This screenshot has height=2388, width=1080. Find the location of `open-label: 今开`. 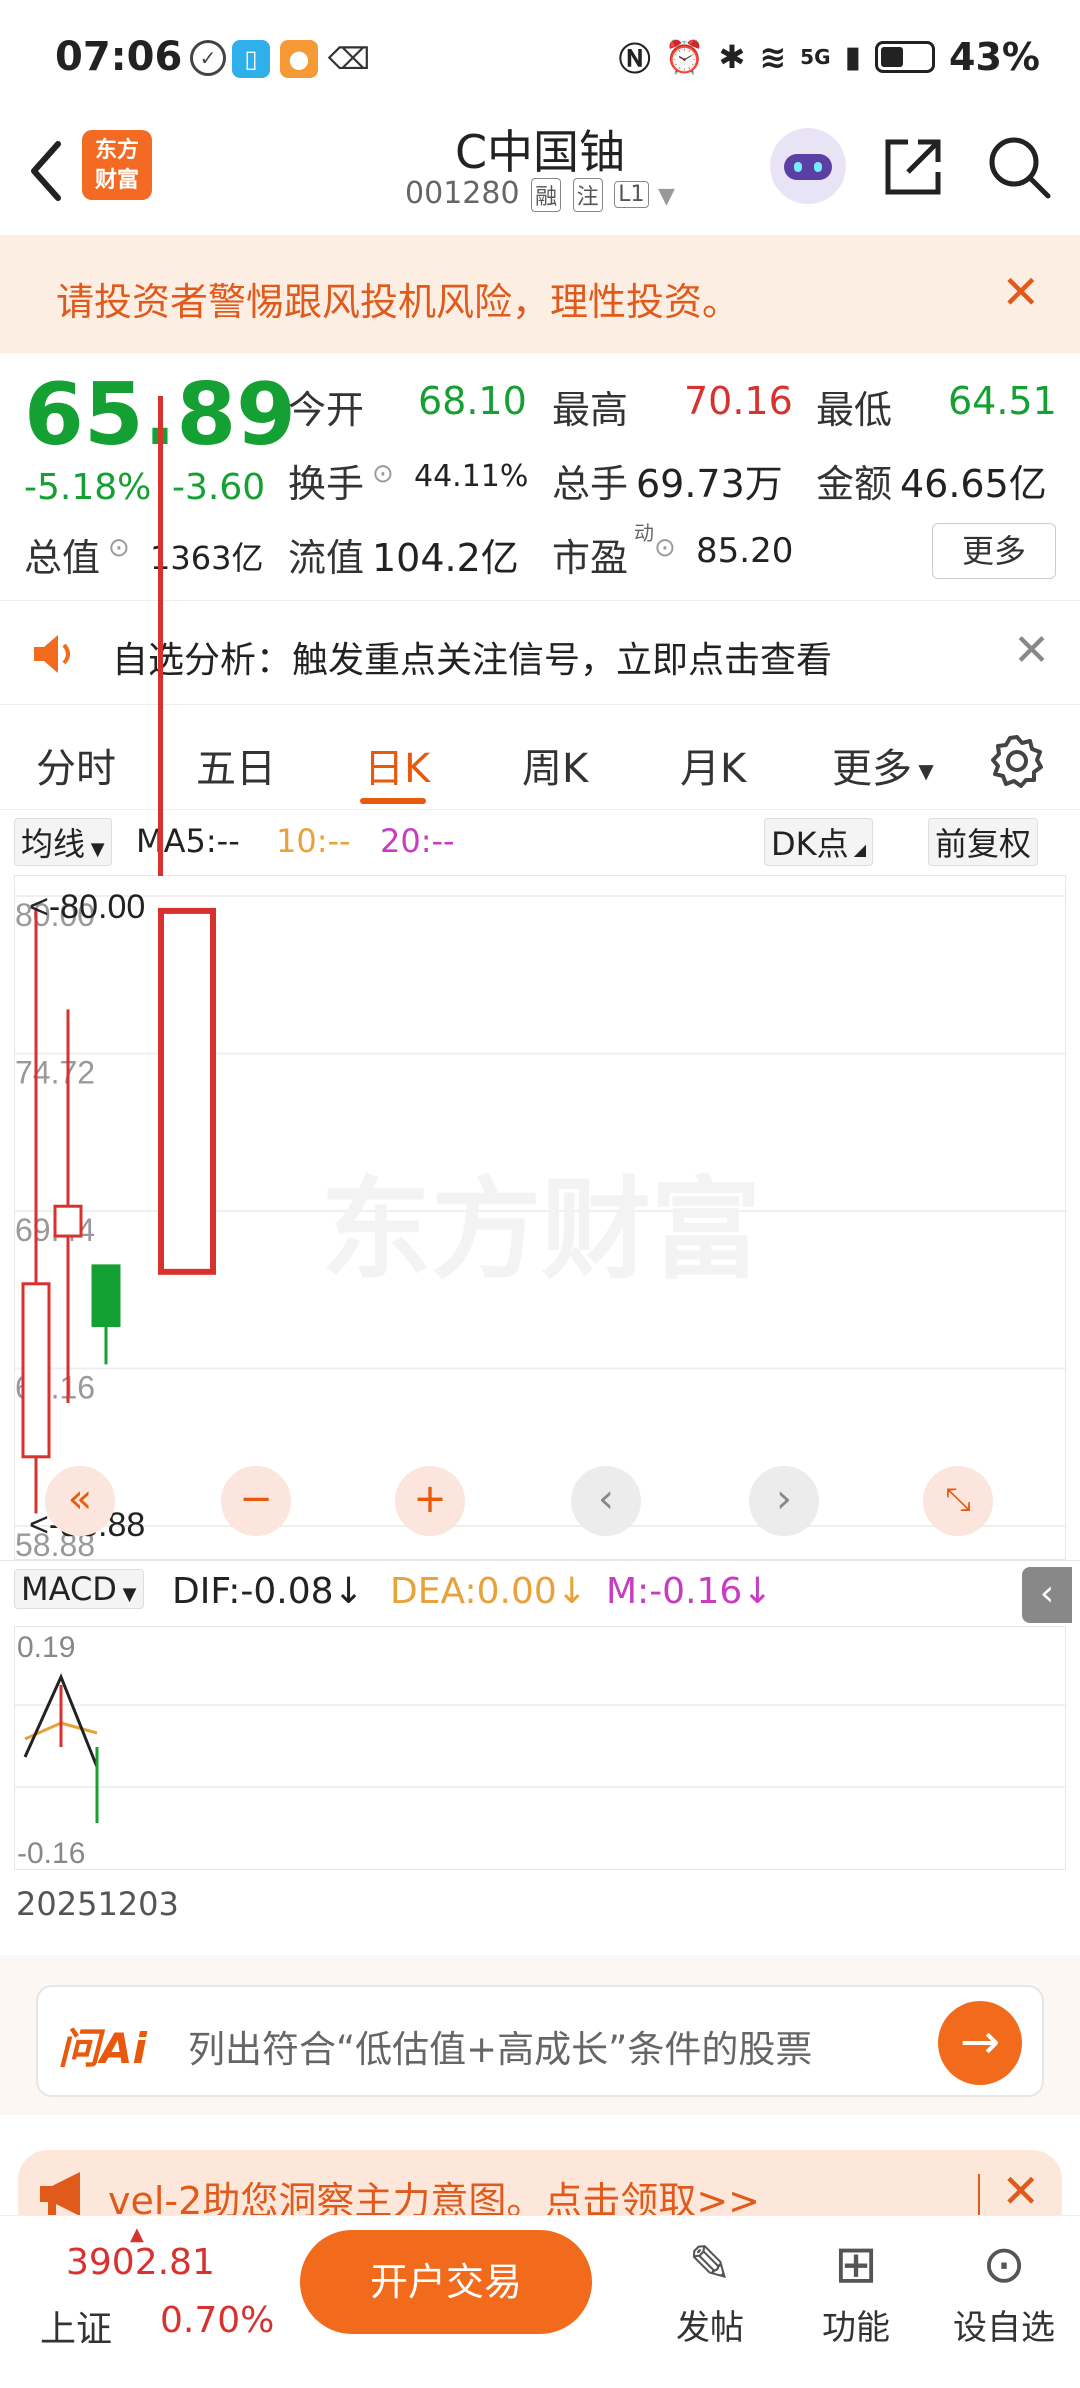

open-label: 今开 is located at coordinates (326, 410).